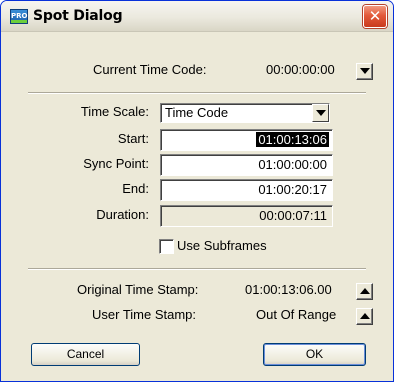 The height and width of the screenshot is (382, 394). I want to click on divider-top, so click(197, 93).